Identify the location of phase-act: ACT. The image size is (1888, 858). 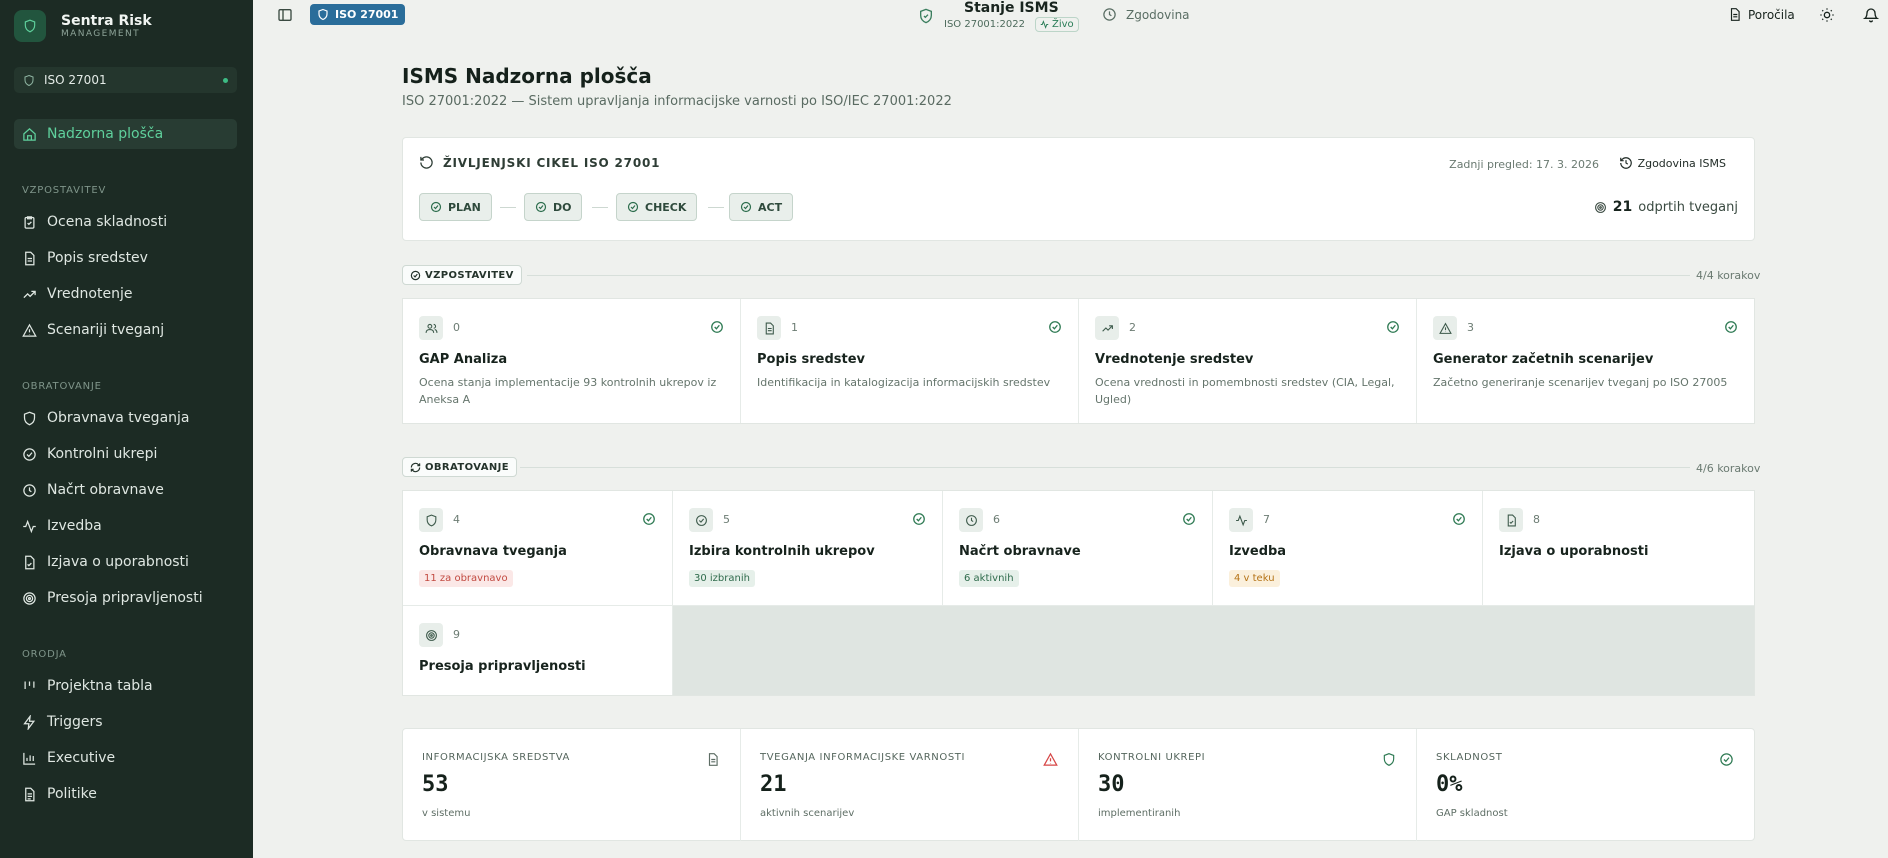
(761, 207).